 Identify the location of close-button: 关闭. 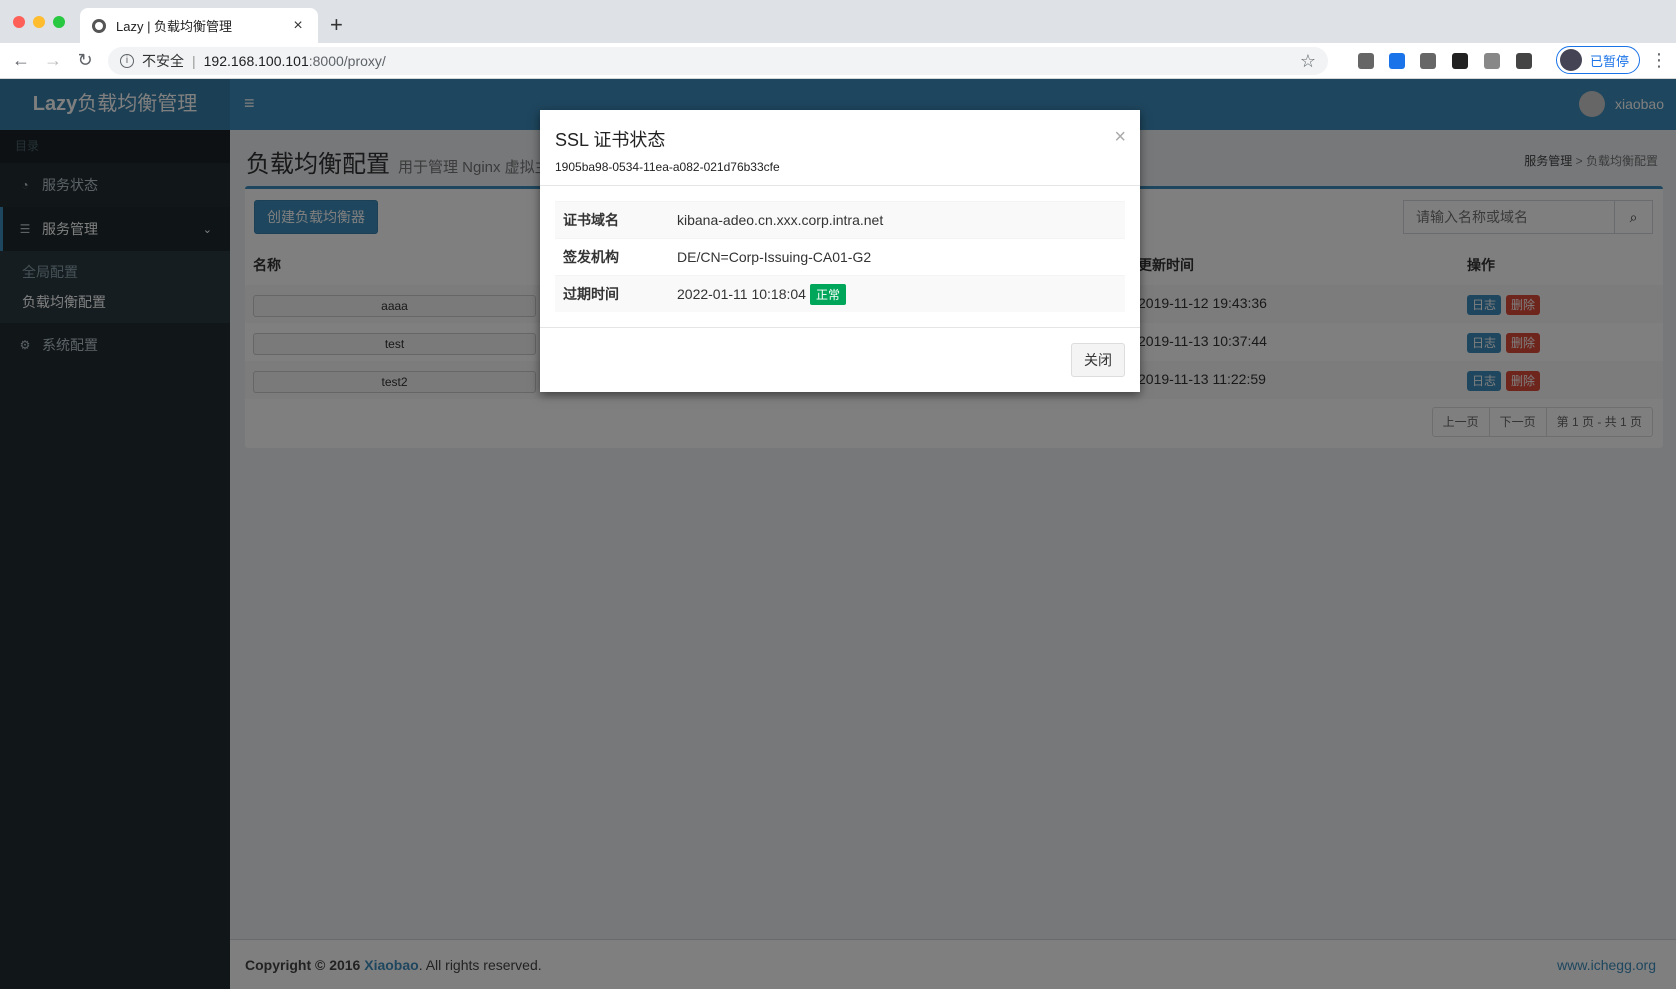
(1098, 360).